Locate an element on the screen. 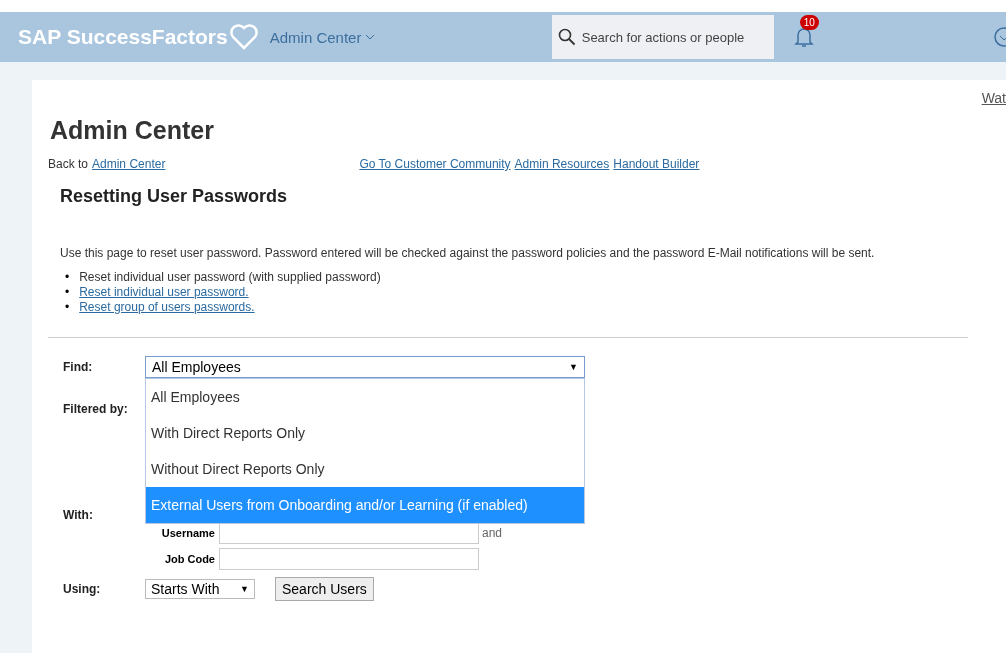 The height and width of the screenshot is (653, 1006). section-title: Resetting User Passwords is located at coordinates (174, 196).